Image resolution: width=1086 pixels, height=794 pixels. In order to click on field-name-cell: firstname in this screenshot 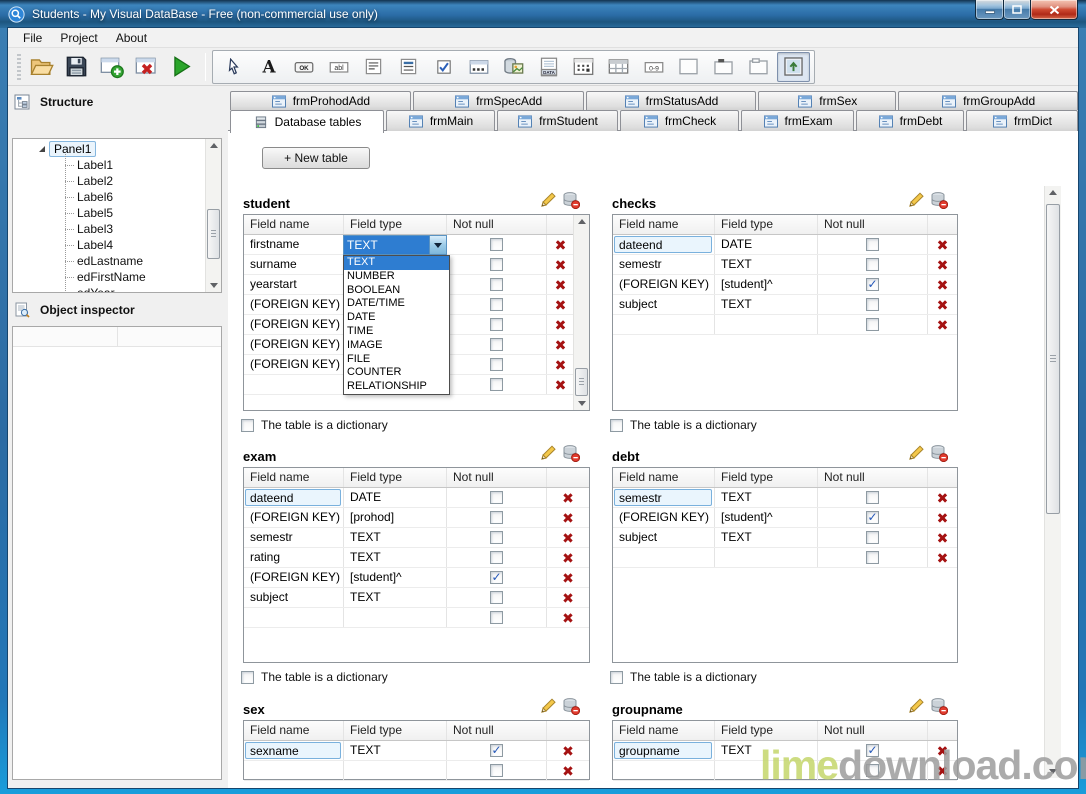, I will do `click(294, 244)`.